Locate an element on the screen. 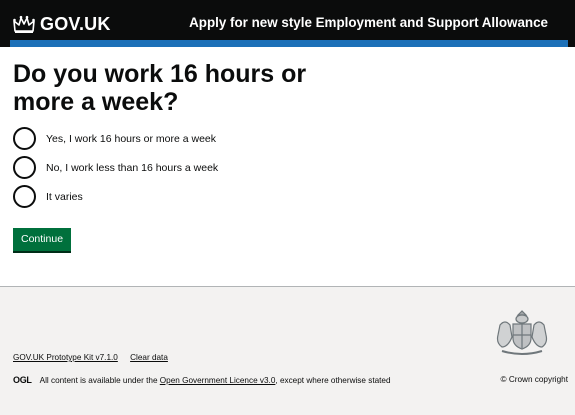 The image size is (575, 415). radio-label-no: No, I work less than 16 hours a week is located at coordinates (132, 168).